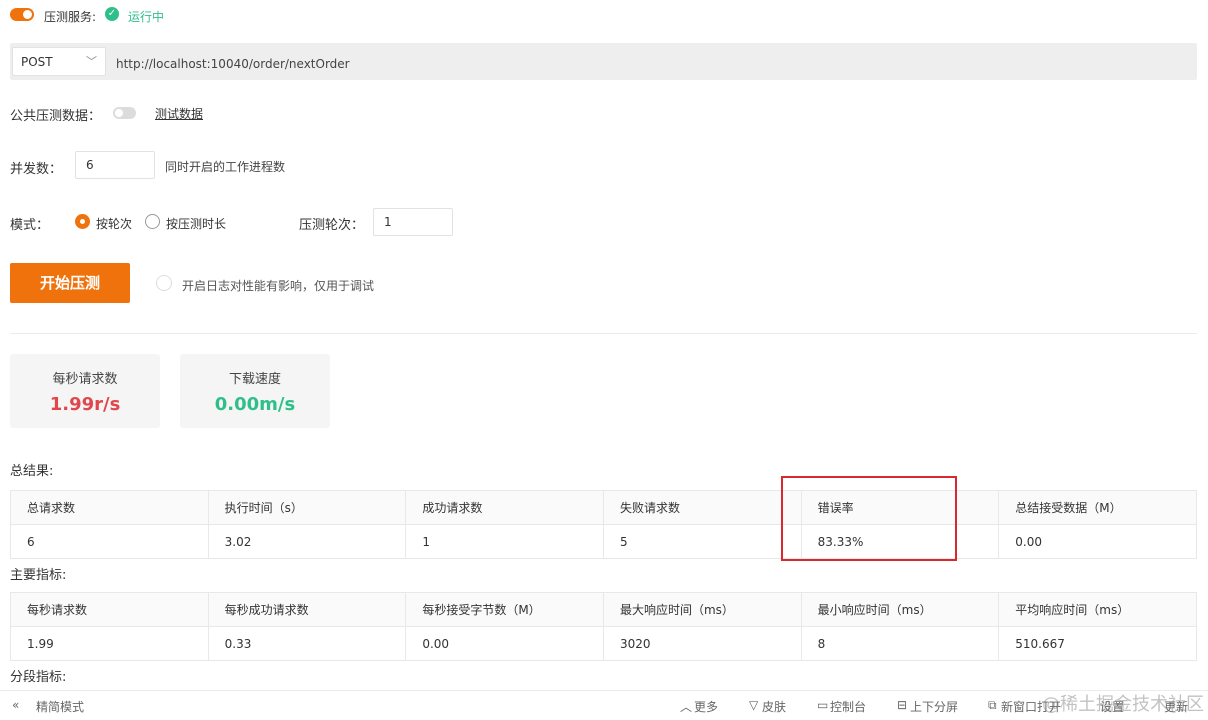  I want to click on table-header-cell: 总请求数, so click(109, 507).